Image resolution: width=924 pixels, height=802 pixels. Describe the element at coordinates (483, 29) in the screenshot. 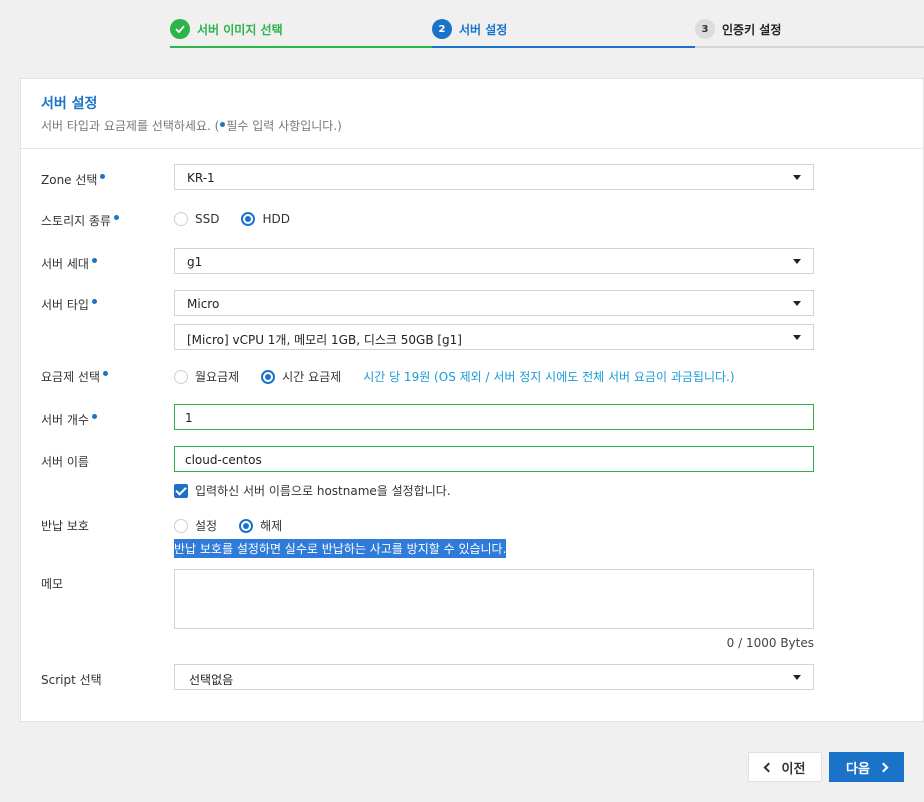

I see `step-label: 서버 설정` at that location.